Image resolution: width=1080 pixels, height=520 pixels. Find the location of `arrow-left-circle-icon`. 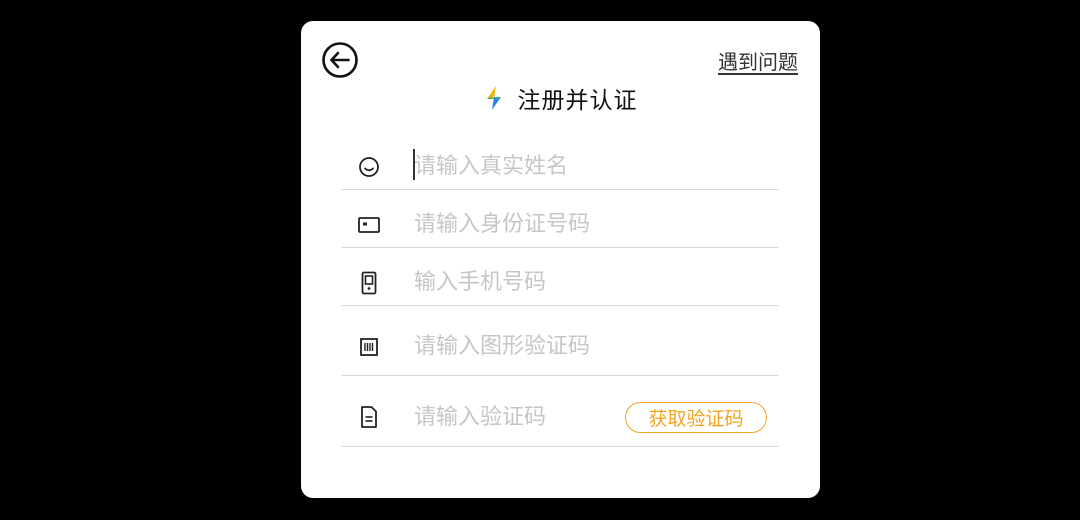

arrow-left-circle-icon is located at coordinates (340, 60).